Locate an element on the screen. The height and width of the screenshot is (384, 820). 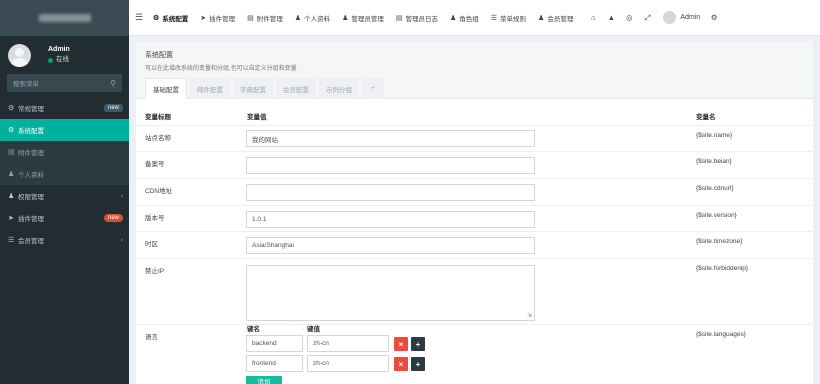
add-tab-button: + is located at coordinates (373, 88).